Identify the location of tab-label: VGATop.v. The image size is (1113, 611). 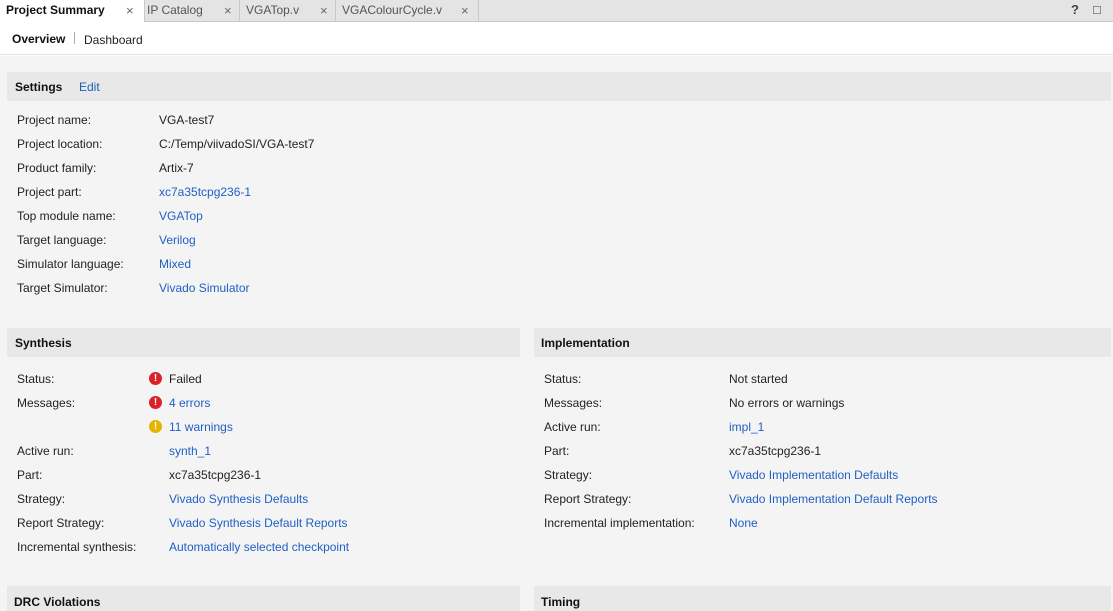
(273, 10).